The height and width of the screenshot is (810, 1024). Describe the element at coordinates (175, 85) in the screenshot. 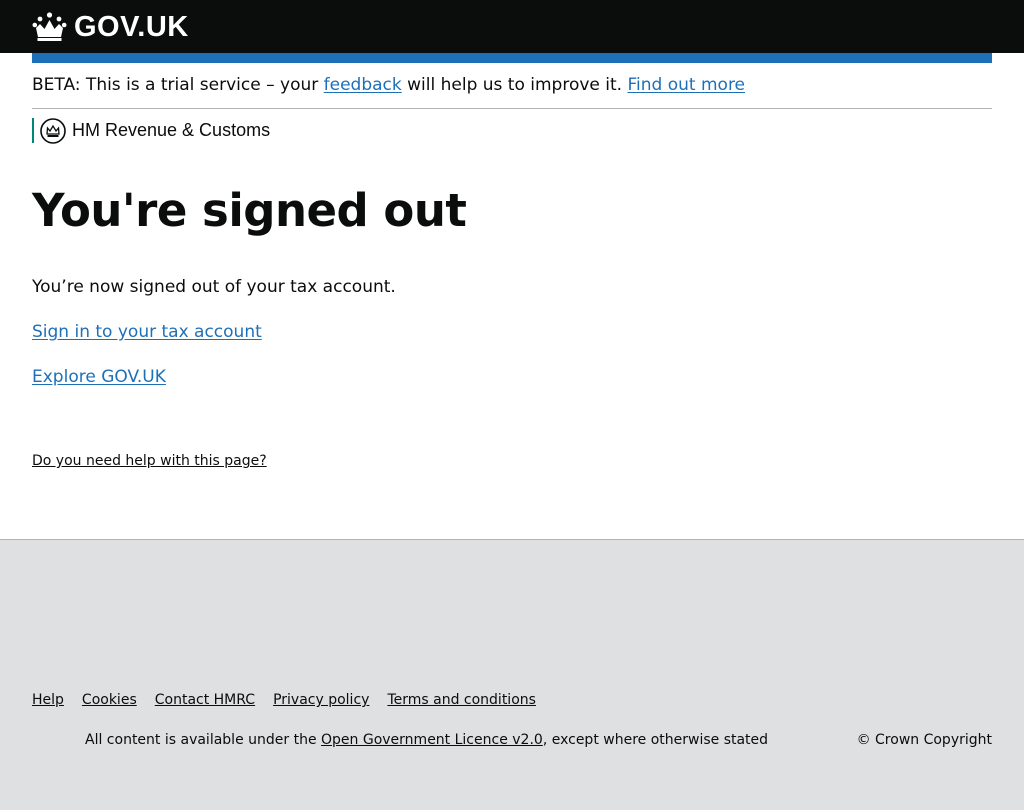

I see `beta-prefix: BETA: This is a trial service – your` at that location.